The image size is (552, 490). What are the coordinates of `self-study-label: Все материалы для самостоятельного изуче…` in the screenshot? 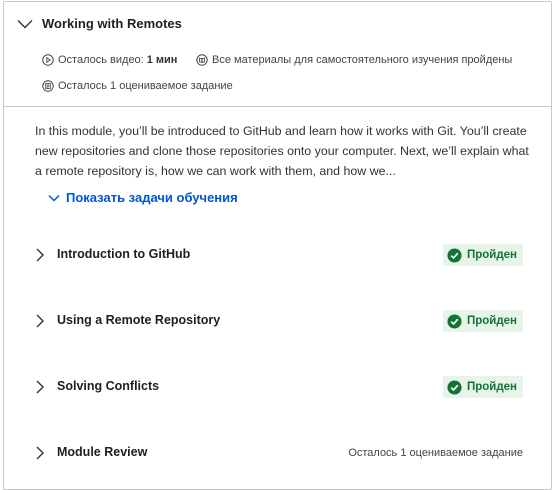 It's located at (362, 60).